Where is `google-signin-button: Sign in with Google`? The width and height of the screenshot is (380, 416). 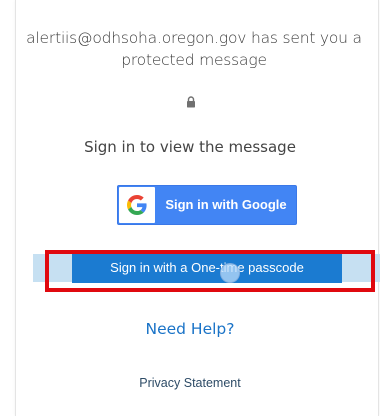
google-signin-button: Sign in with Google is located at coordinates (207, 205).